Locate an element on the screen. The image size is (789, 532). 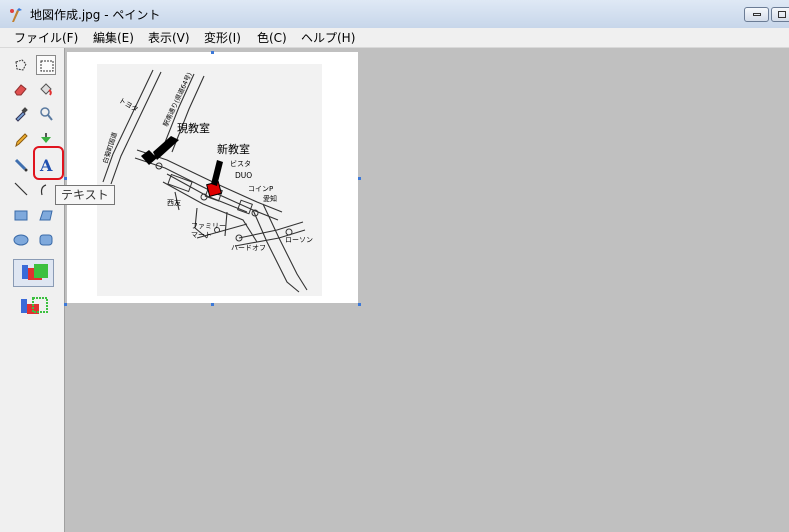
menu-edit: 編集(E) is located at coordinates (113, 37).